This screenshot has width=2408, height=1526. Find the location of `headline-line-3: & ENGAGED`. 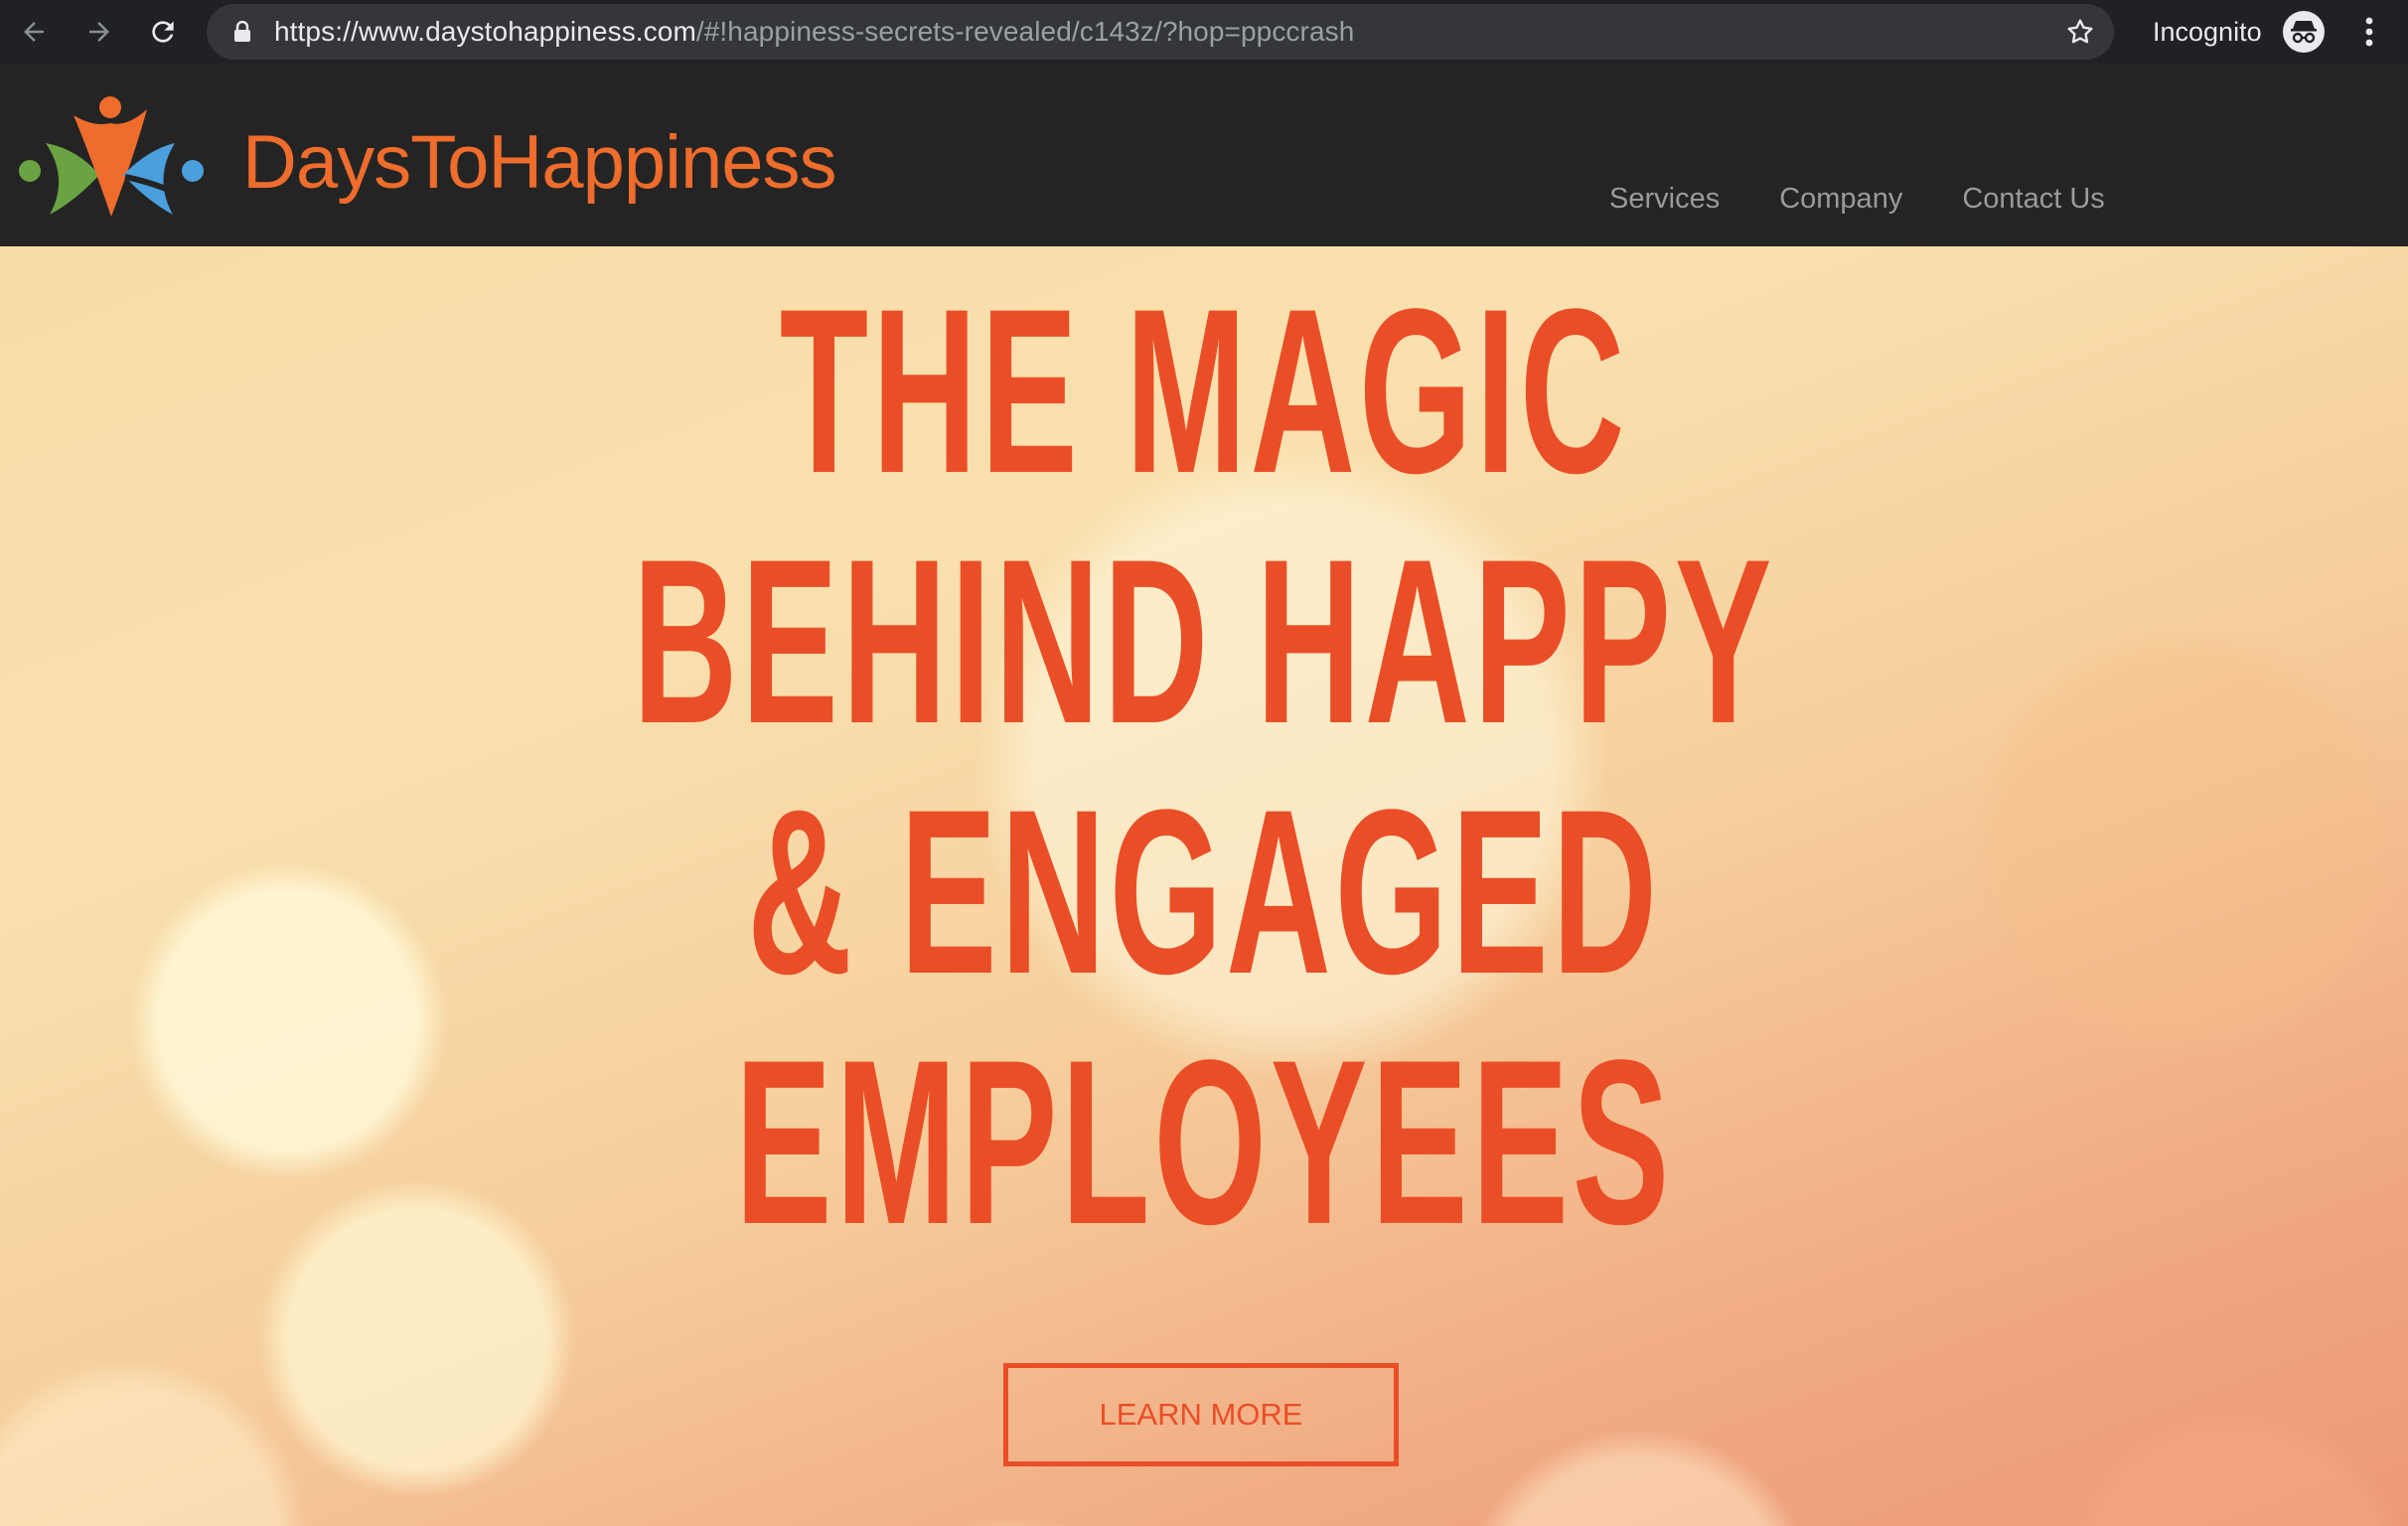

headline-line-3: & ENGAGED is located at coordinates (1204, 892).